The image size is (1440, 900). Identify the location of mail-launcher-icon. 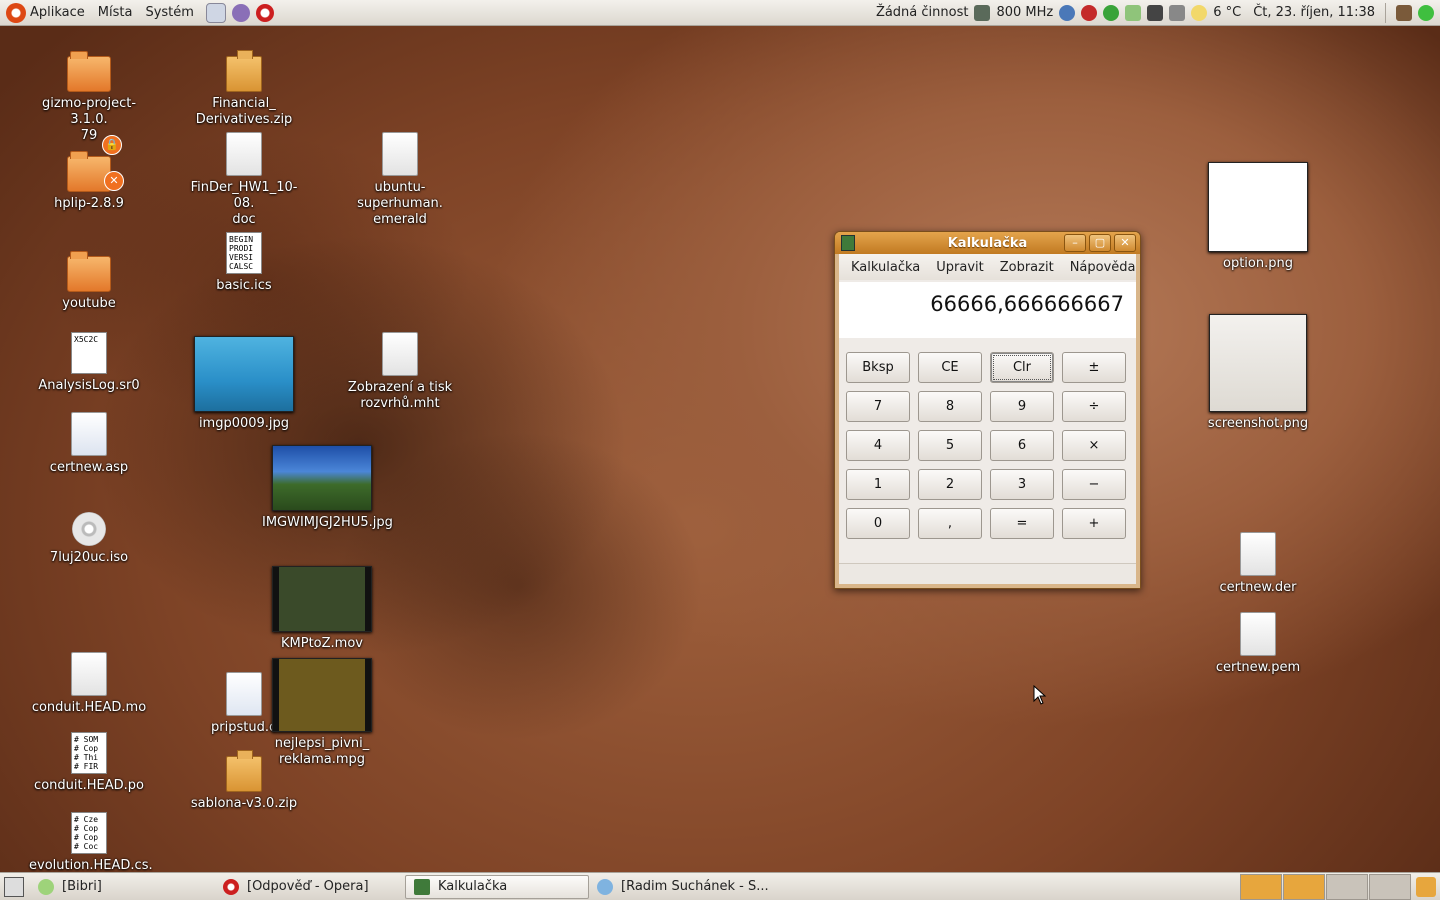
(215, 12).